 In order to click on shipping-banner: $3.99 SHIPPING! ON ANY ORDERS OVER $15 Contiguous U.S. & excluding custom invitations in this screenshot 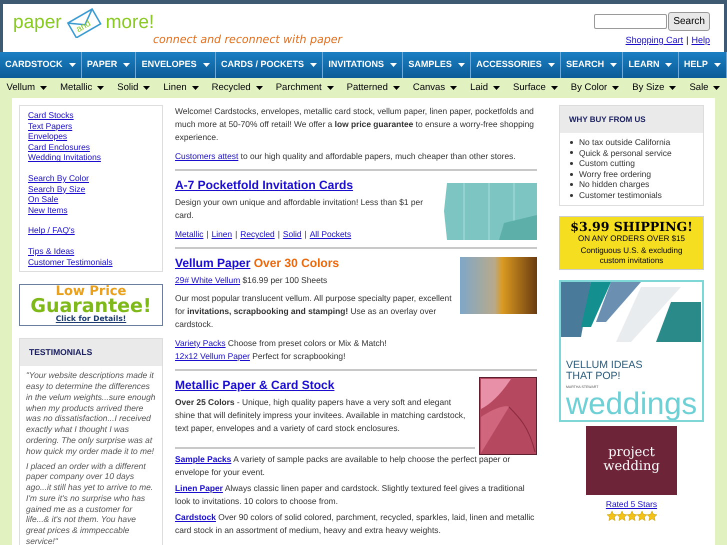, I will do `click(631, 243)`.